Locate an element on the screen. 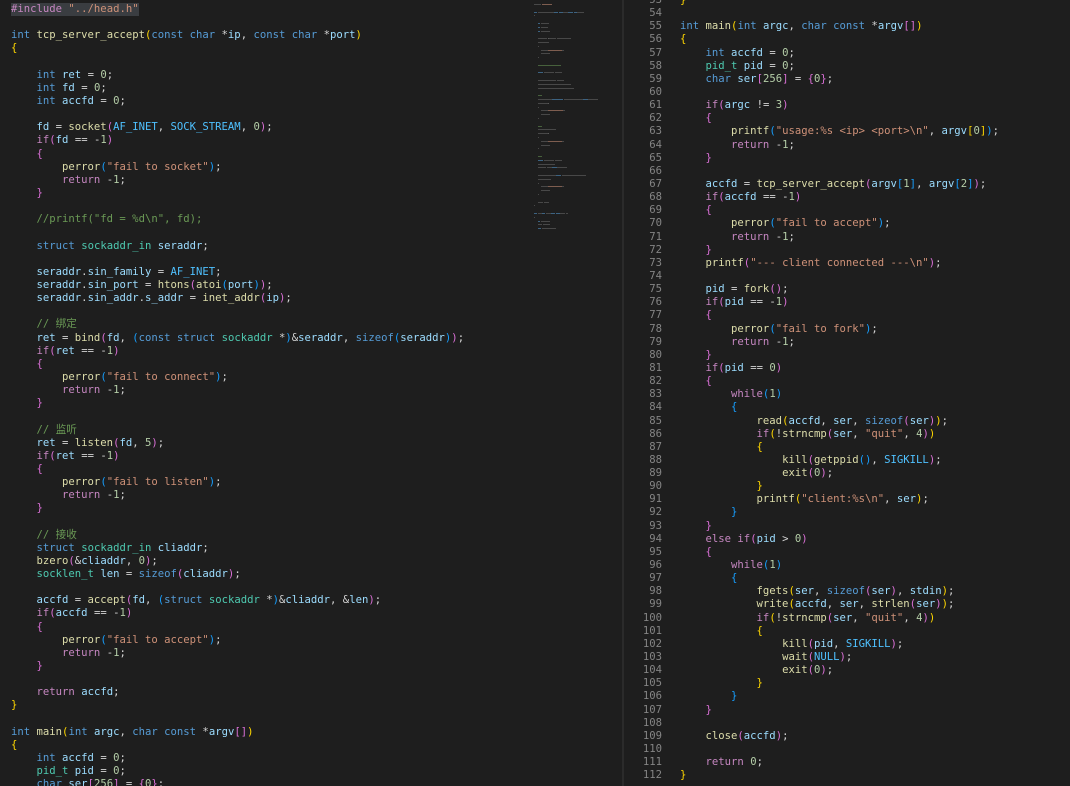 This screenshot has height=786, width=1070. code-line: if(accfd == -1) is located at coordinates (237, 613).